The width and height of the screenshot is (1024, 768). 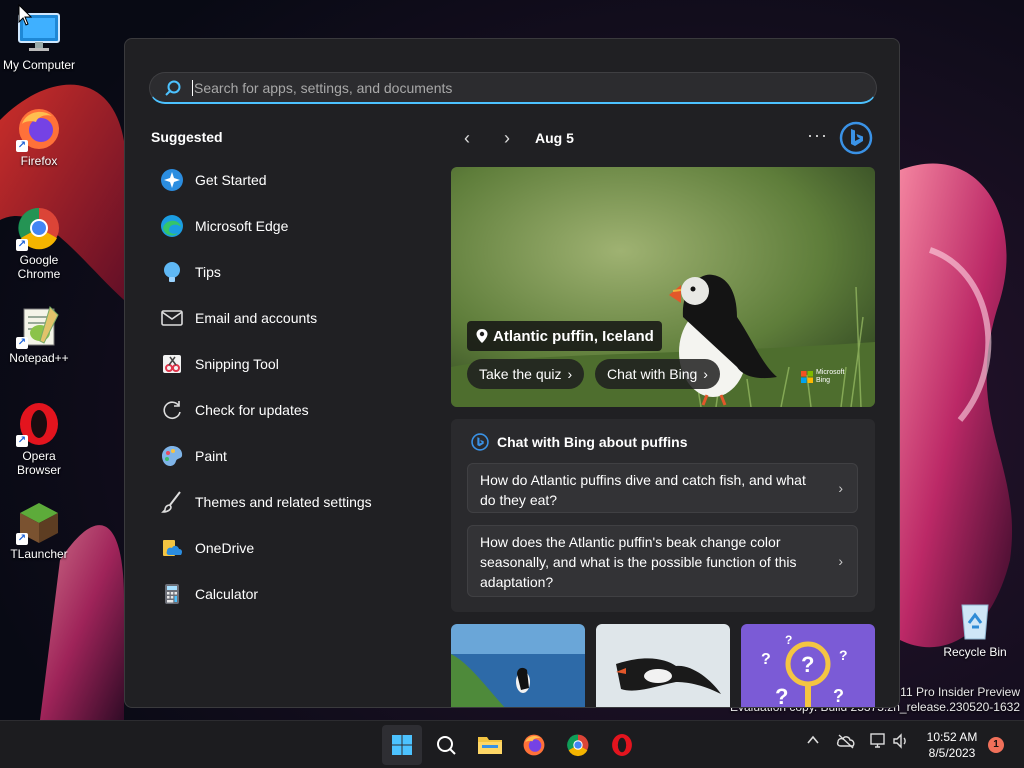 I want to click on search-box: Search for apps, settings, and documents, so click(x=513, y=88).